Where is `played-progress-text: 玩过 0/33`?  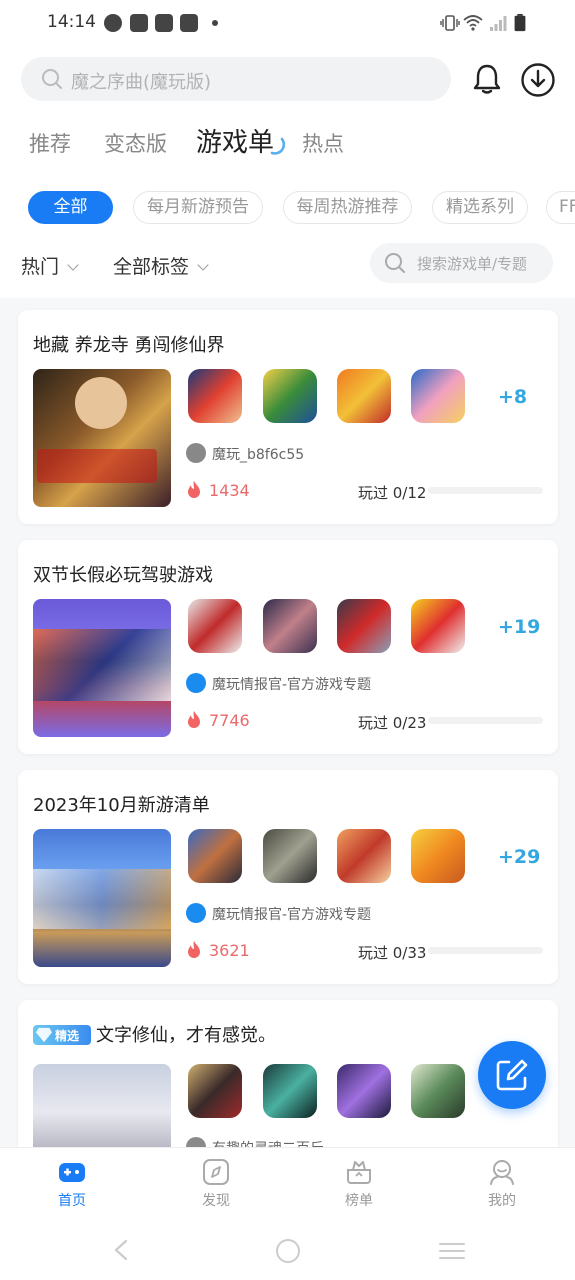
played-progress-text: 玩过 0/33 is located at coordinates (392, 953).